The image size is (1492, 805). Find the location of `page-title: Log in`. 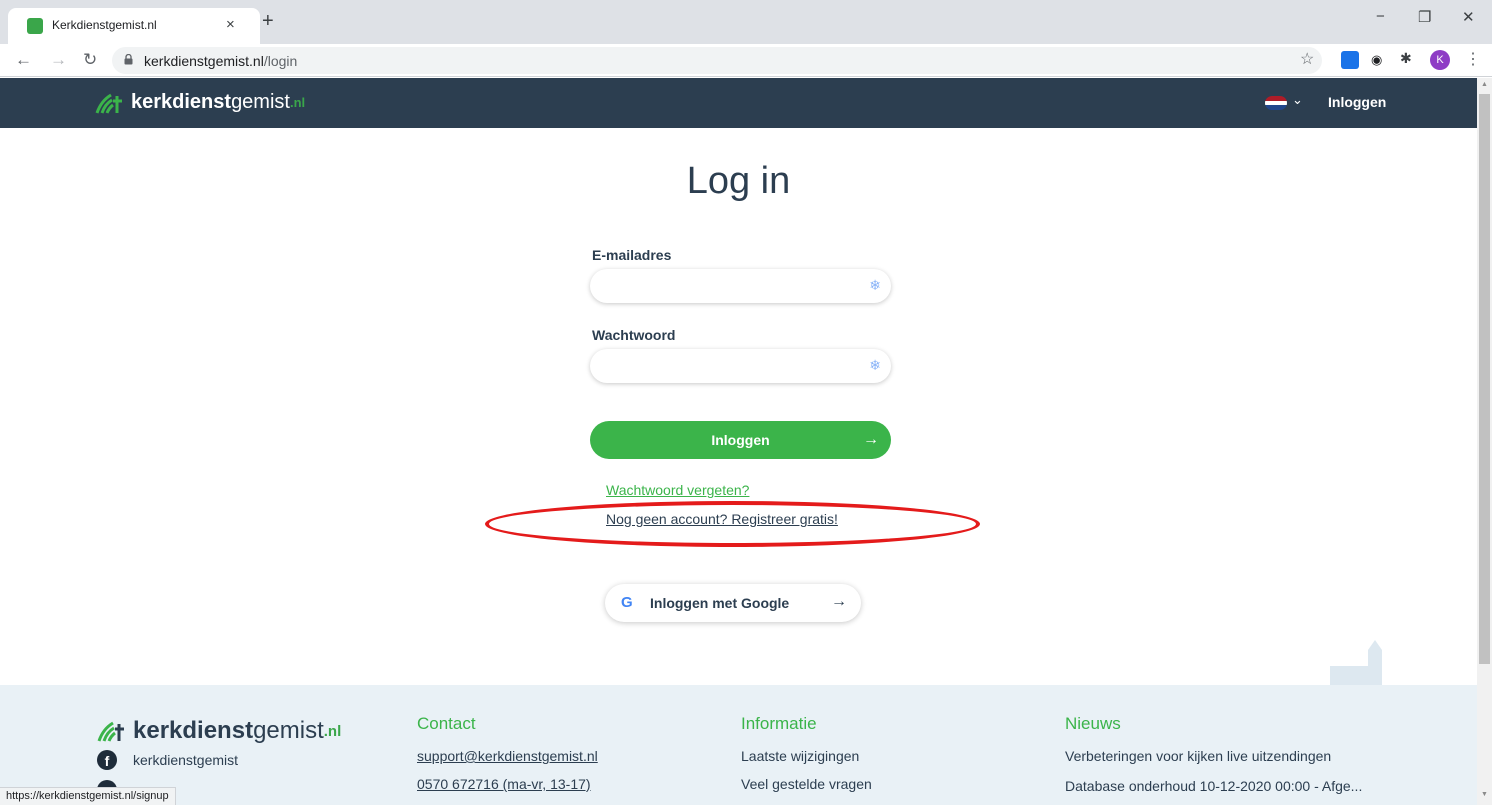

page-title: Log in is located at coordinates (738, 181).